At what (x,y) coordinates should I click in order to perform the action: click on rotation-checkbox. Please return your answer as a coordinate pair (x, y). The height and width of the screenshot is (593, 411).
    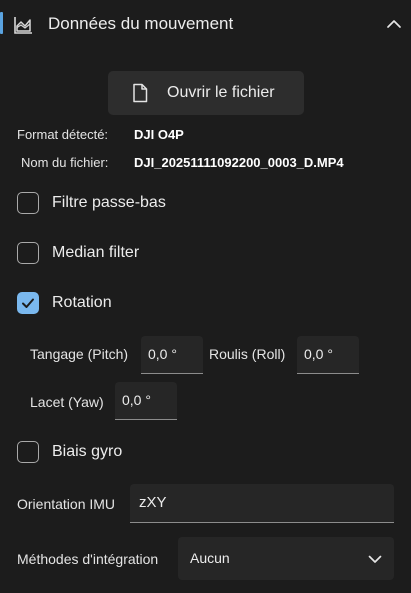
    Looking at the image, I should click on (28, 303).